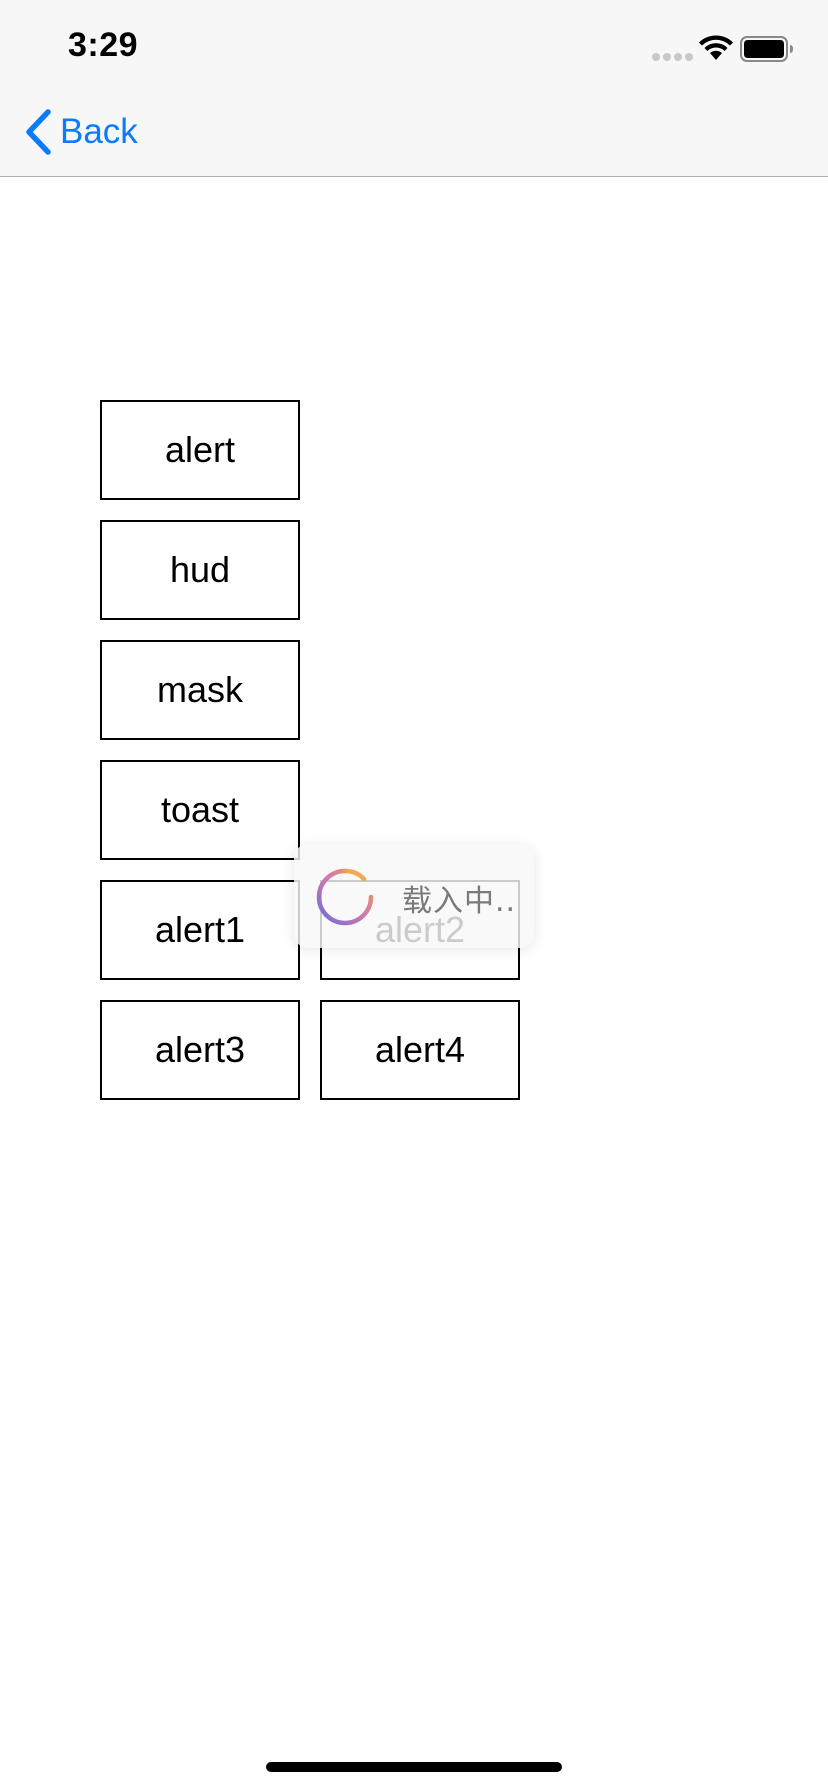  What do you see at coordinates (766, 49) in the screenshot?
I see `battery-icon` at bounding box center [766, 49].